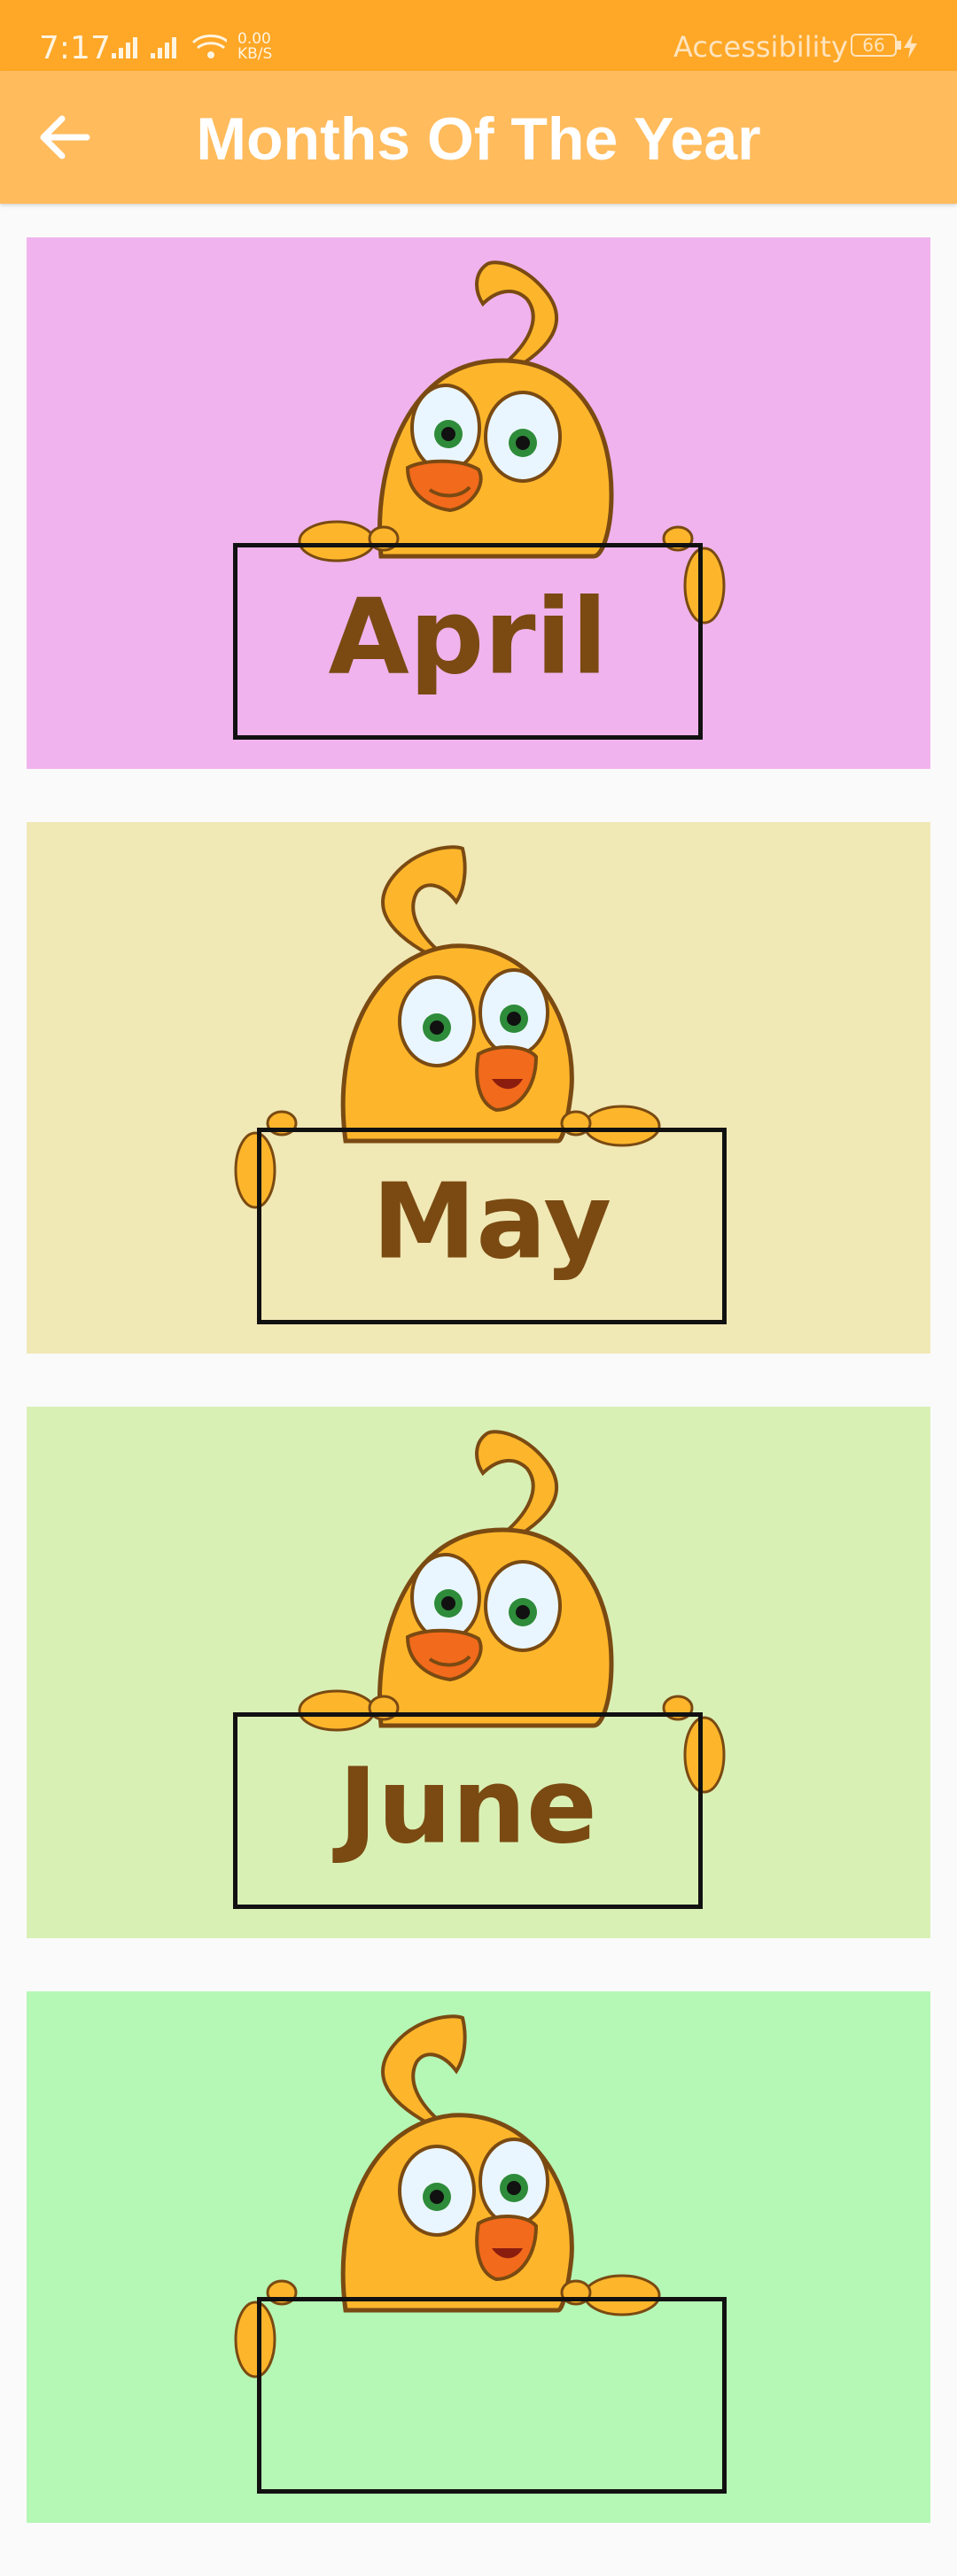 The width and height of the screenshot is (957, 2576). I want to click on month-label: June, so click(467, 1805).